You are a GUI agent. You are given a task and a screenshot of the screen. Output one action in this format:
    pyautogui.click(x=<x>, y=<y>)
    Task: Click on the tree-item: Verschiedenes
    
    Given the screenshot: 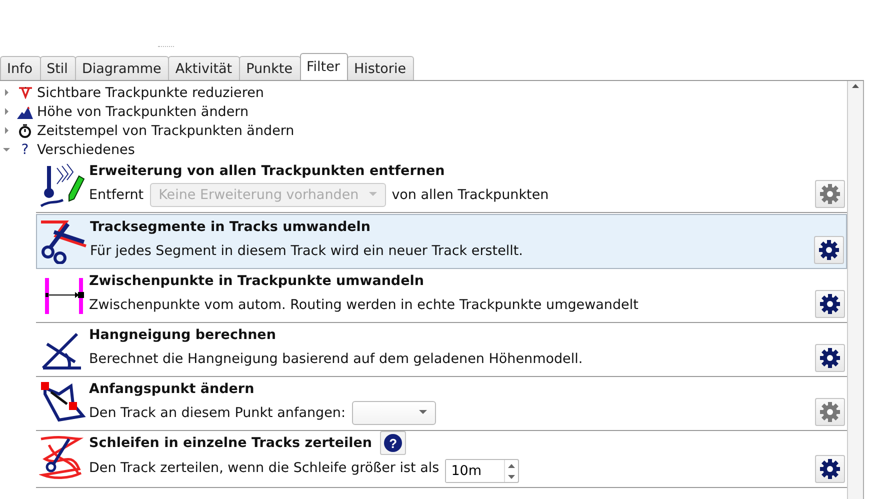 What is the action you would take?
    pyautogui.click(x=86, y=150)
    